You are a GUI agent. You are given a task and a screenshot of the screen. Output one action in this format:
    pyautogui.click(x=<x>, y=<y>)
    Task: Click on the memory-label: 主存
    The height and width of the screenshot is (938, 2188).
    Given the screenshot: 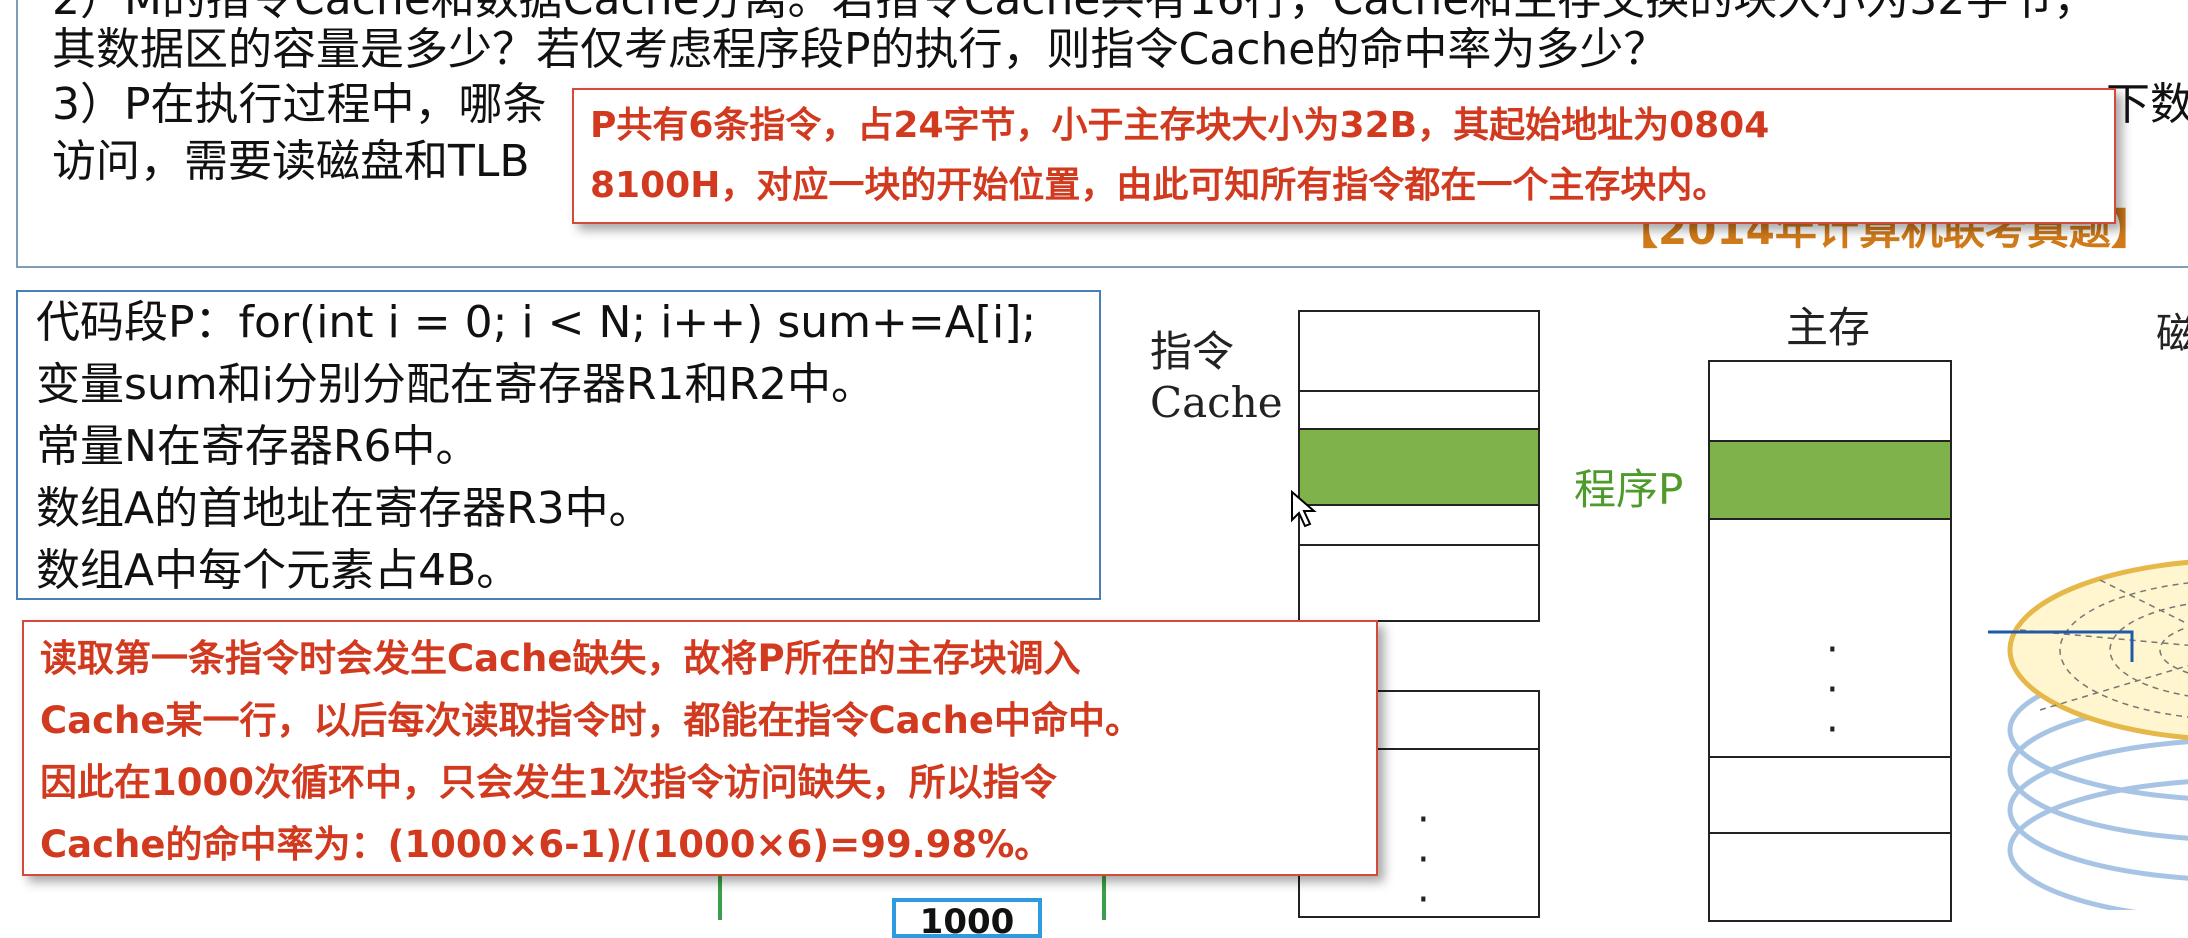 What is the action you would take?
    pyautogui.click(x=1828, y=327)
    